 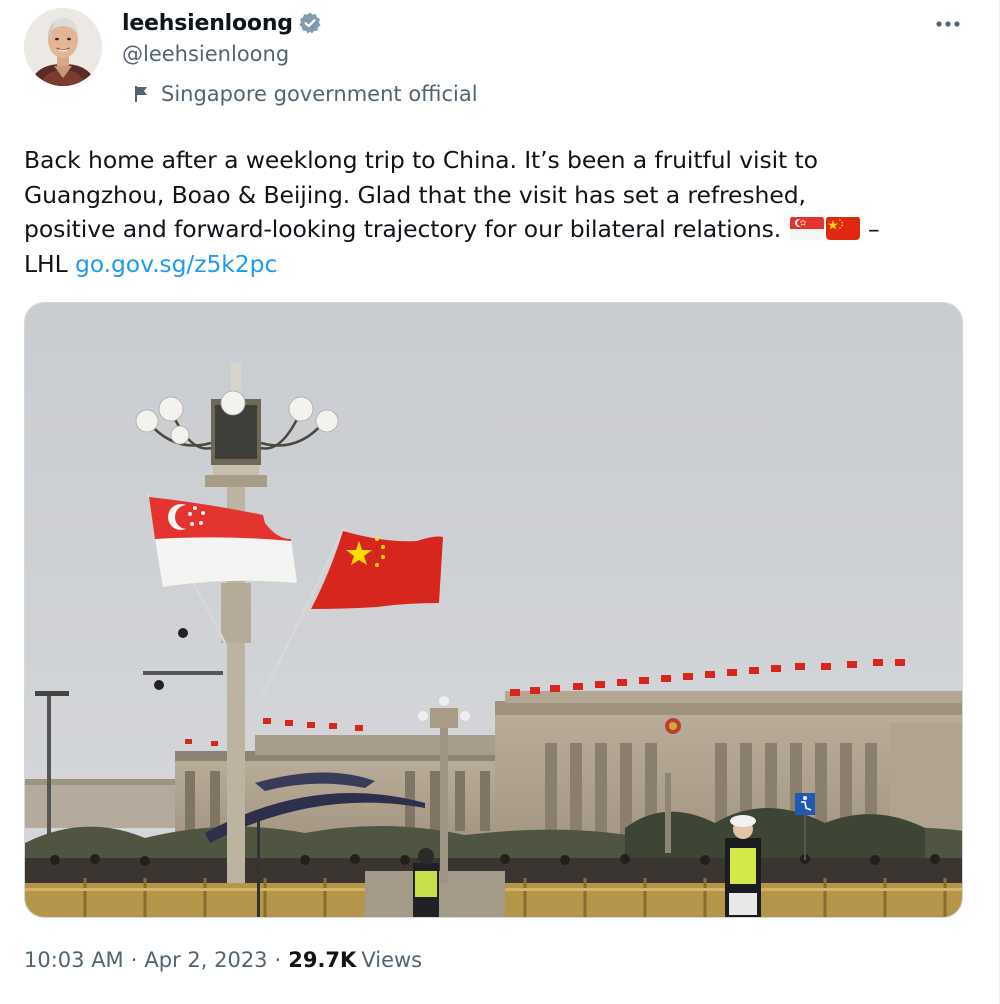 I want to click on more-options-button, so click(x=948, y=24).